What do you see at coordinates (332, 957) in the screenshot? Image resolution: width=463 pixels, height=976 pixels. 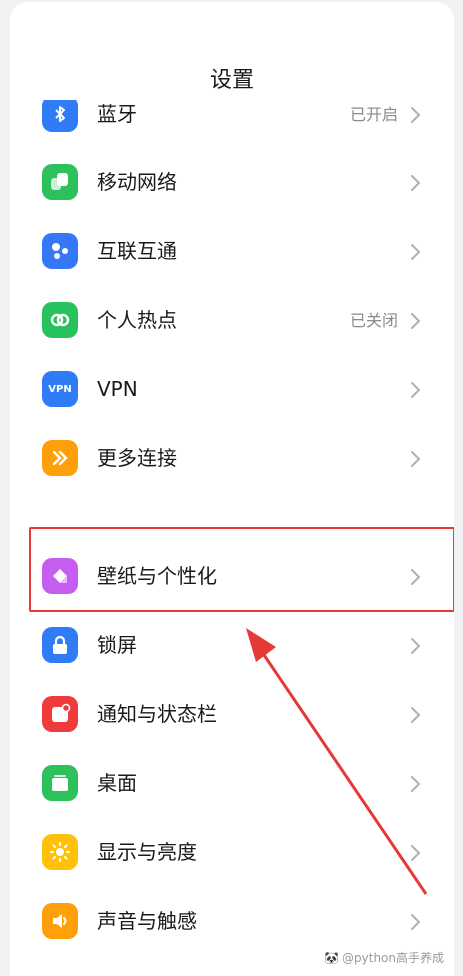 I see `watermark-logo-icon: 🐼` at bounding box center [332, 957].